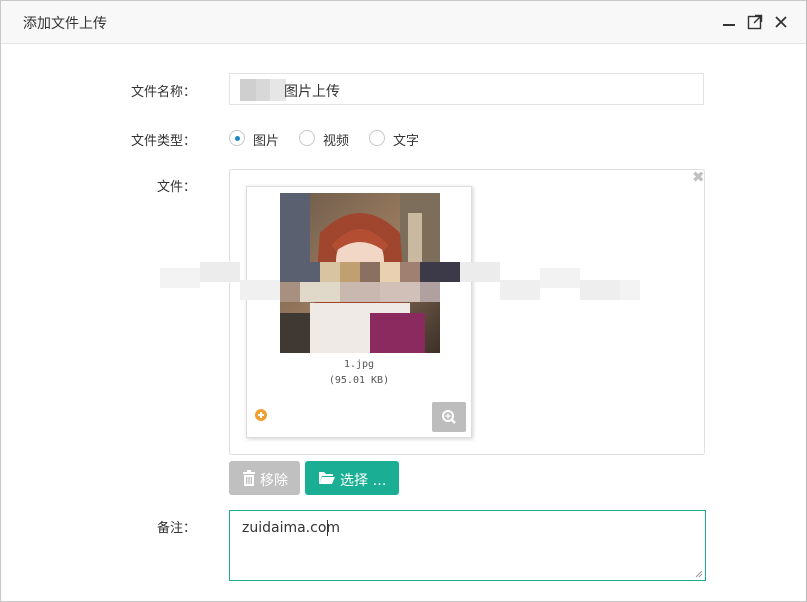 The height and width of the screenshot is (602, 807). Describe the element at coordinates (163, 92) in the screenshot. I see `file-name-label: 文件名称：` at that location.